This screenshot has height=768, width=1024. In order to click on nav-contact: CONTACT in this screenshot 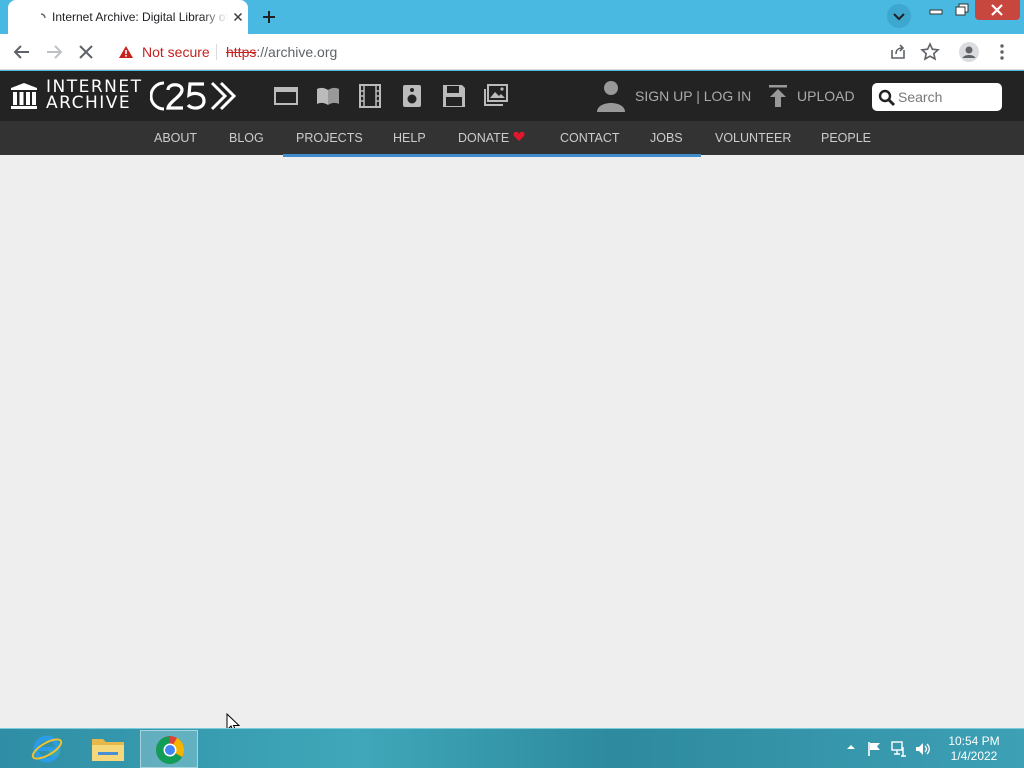, I will do `click(590, 138)`.